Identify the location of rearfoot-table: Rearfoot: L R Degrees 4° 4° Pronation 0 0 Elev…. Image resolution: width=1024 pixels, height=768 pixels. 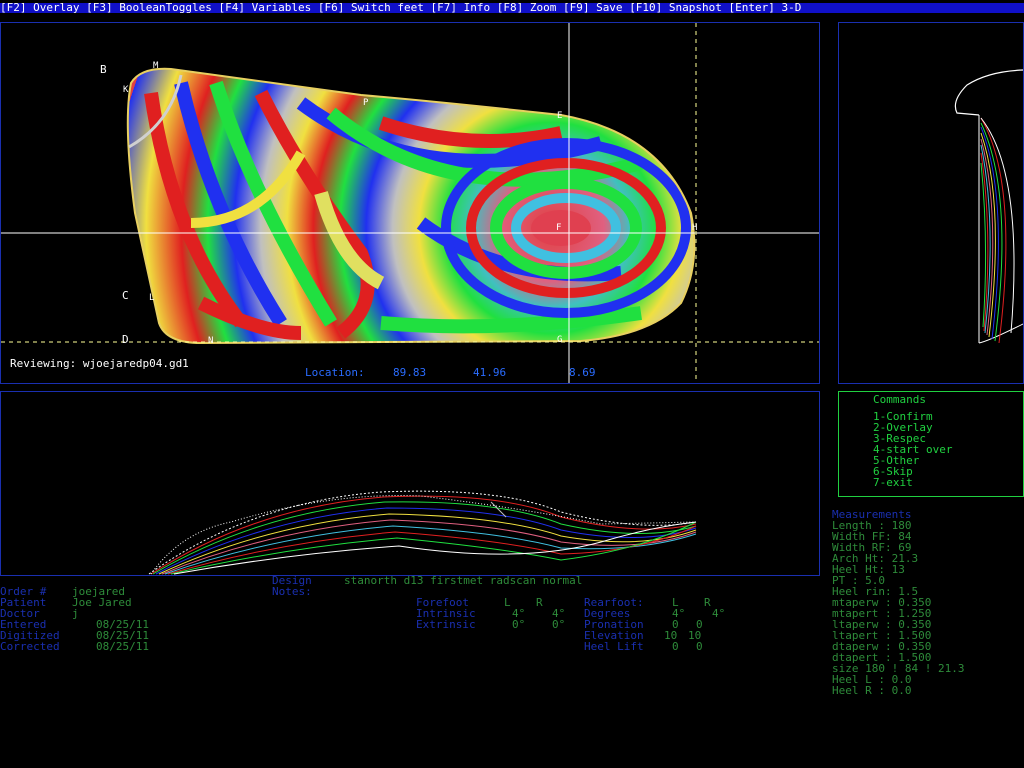
(674, 624).